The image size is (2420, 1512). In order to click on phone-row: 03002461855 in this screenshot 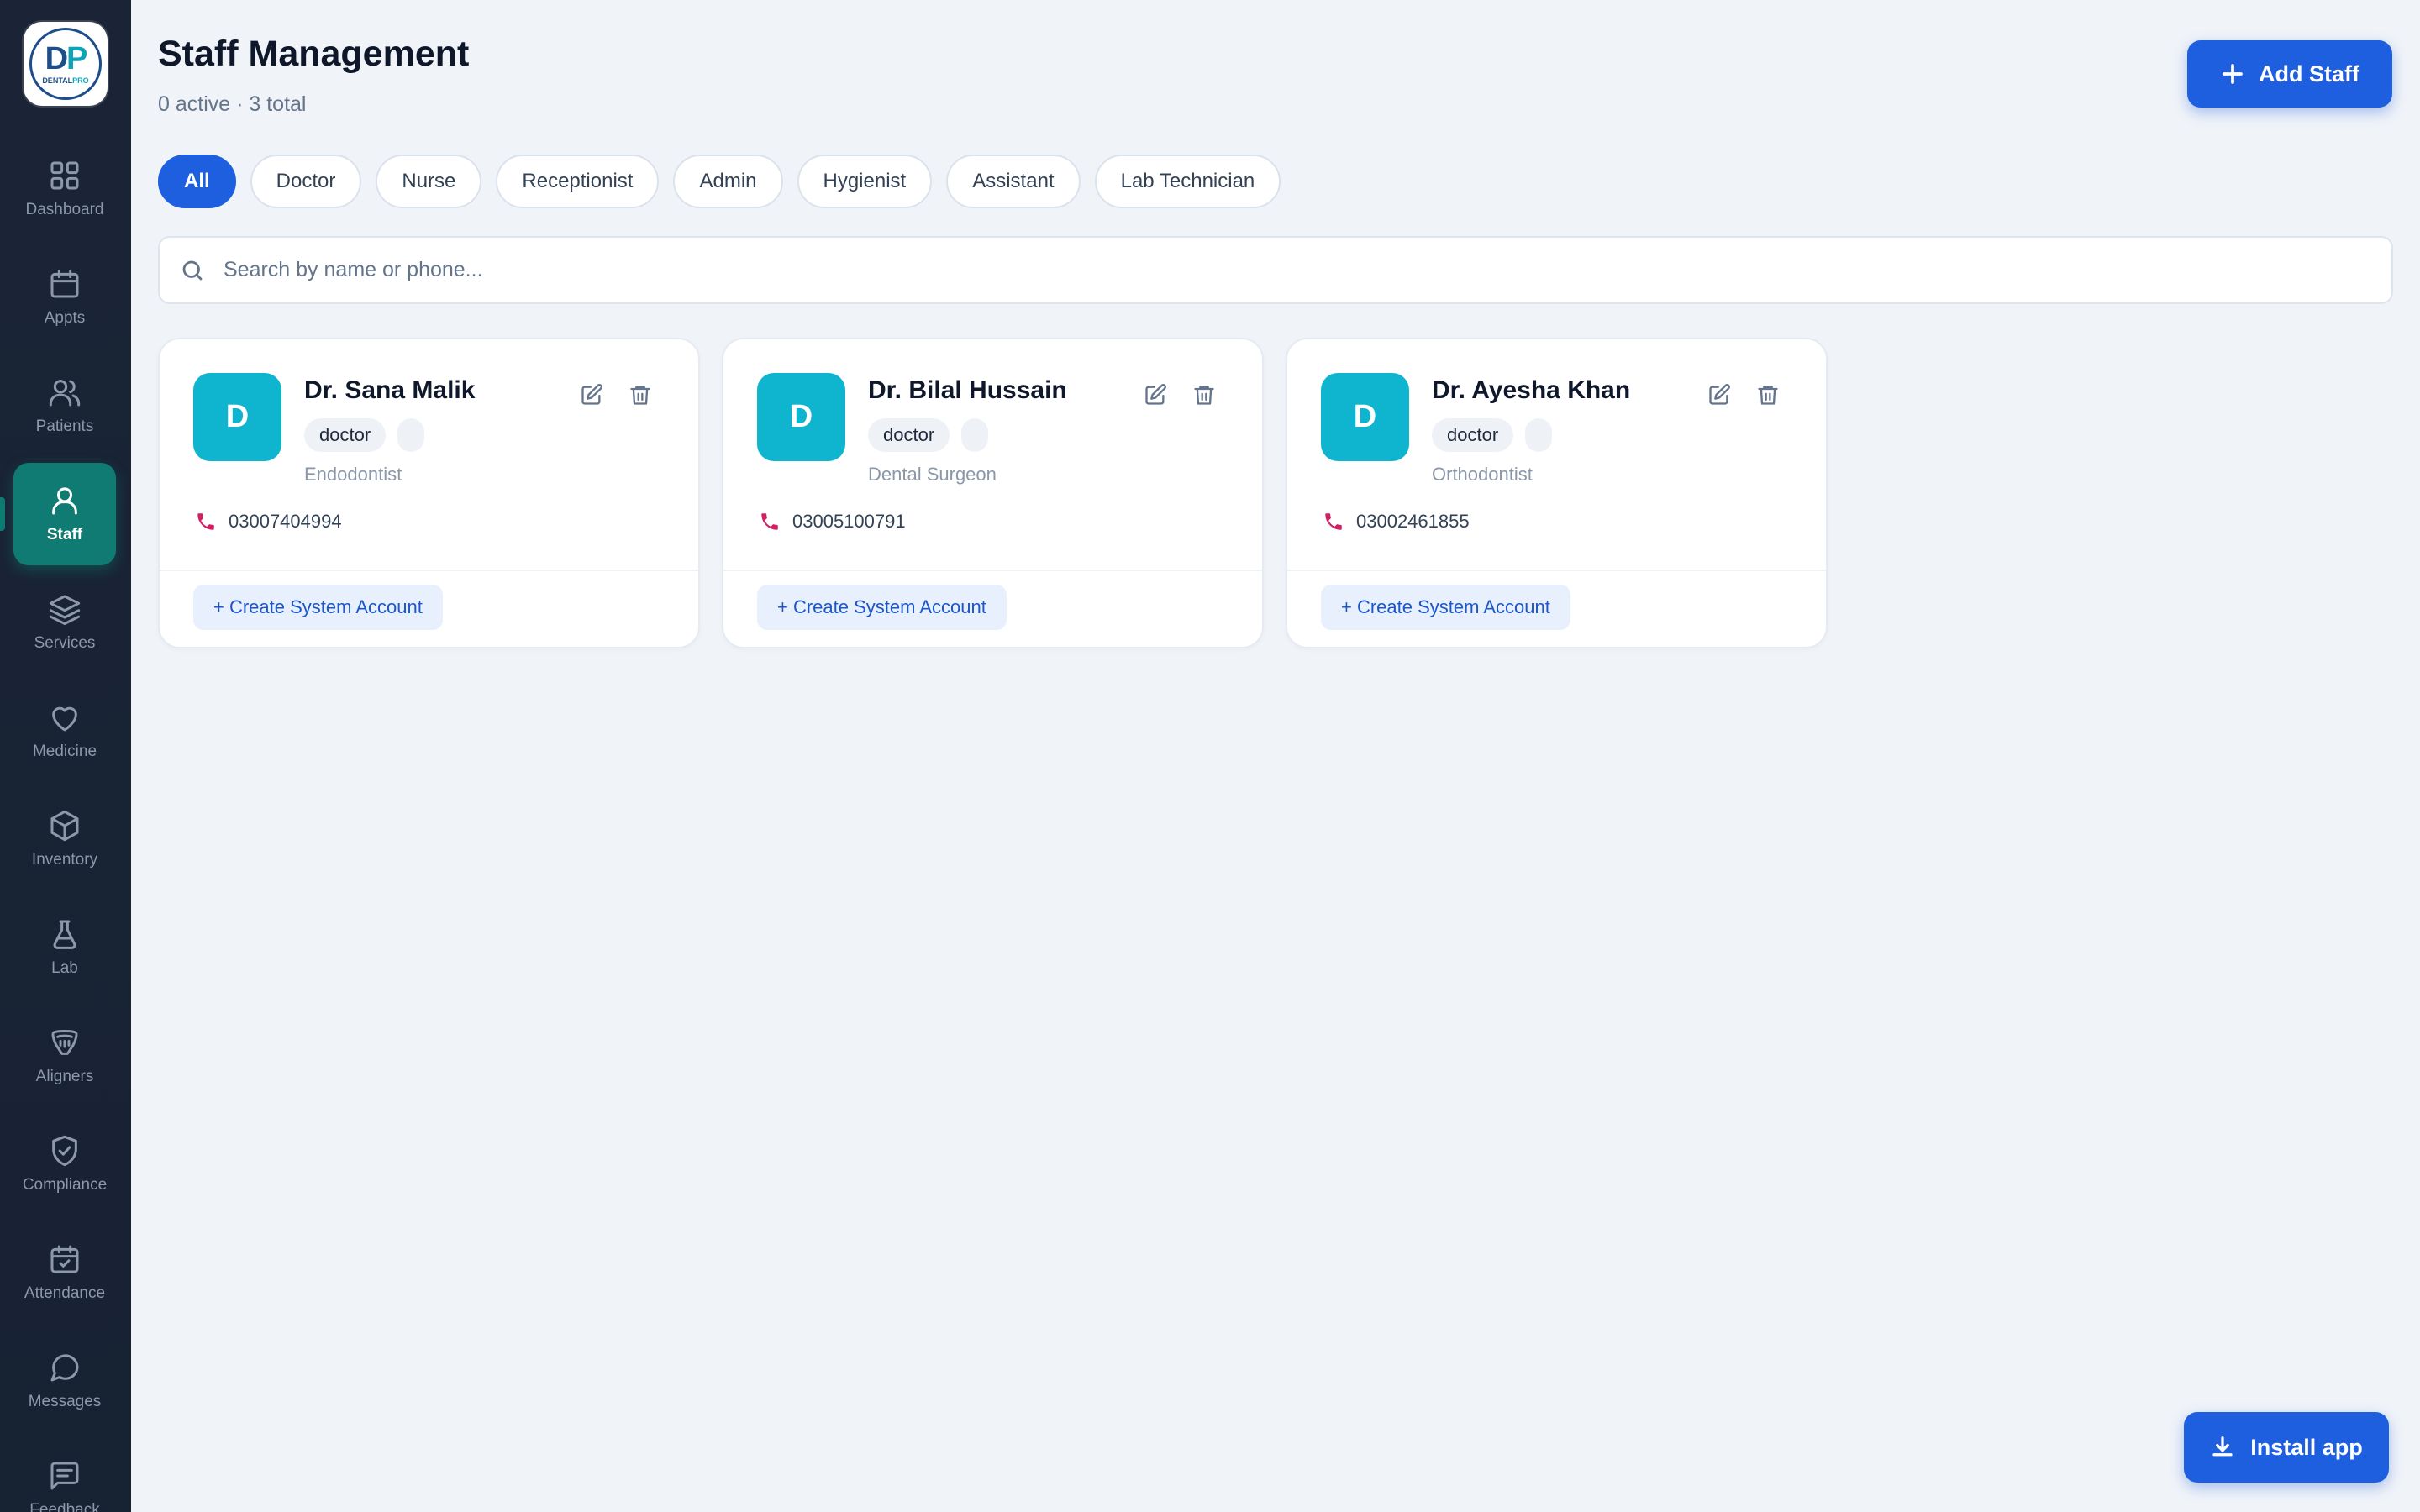, I will do `click(1396, 522)`.